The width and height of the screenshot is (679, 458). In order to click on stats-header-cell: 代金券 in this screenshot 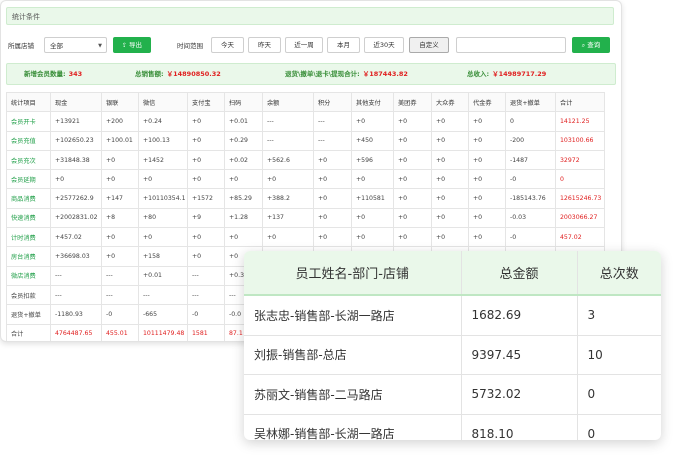, I will do `click(487, 102)`.